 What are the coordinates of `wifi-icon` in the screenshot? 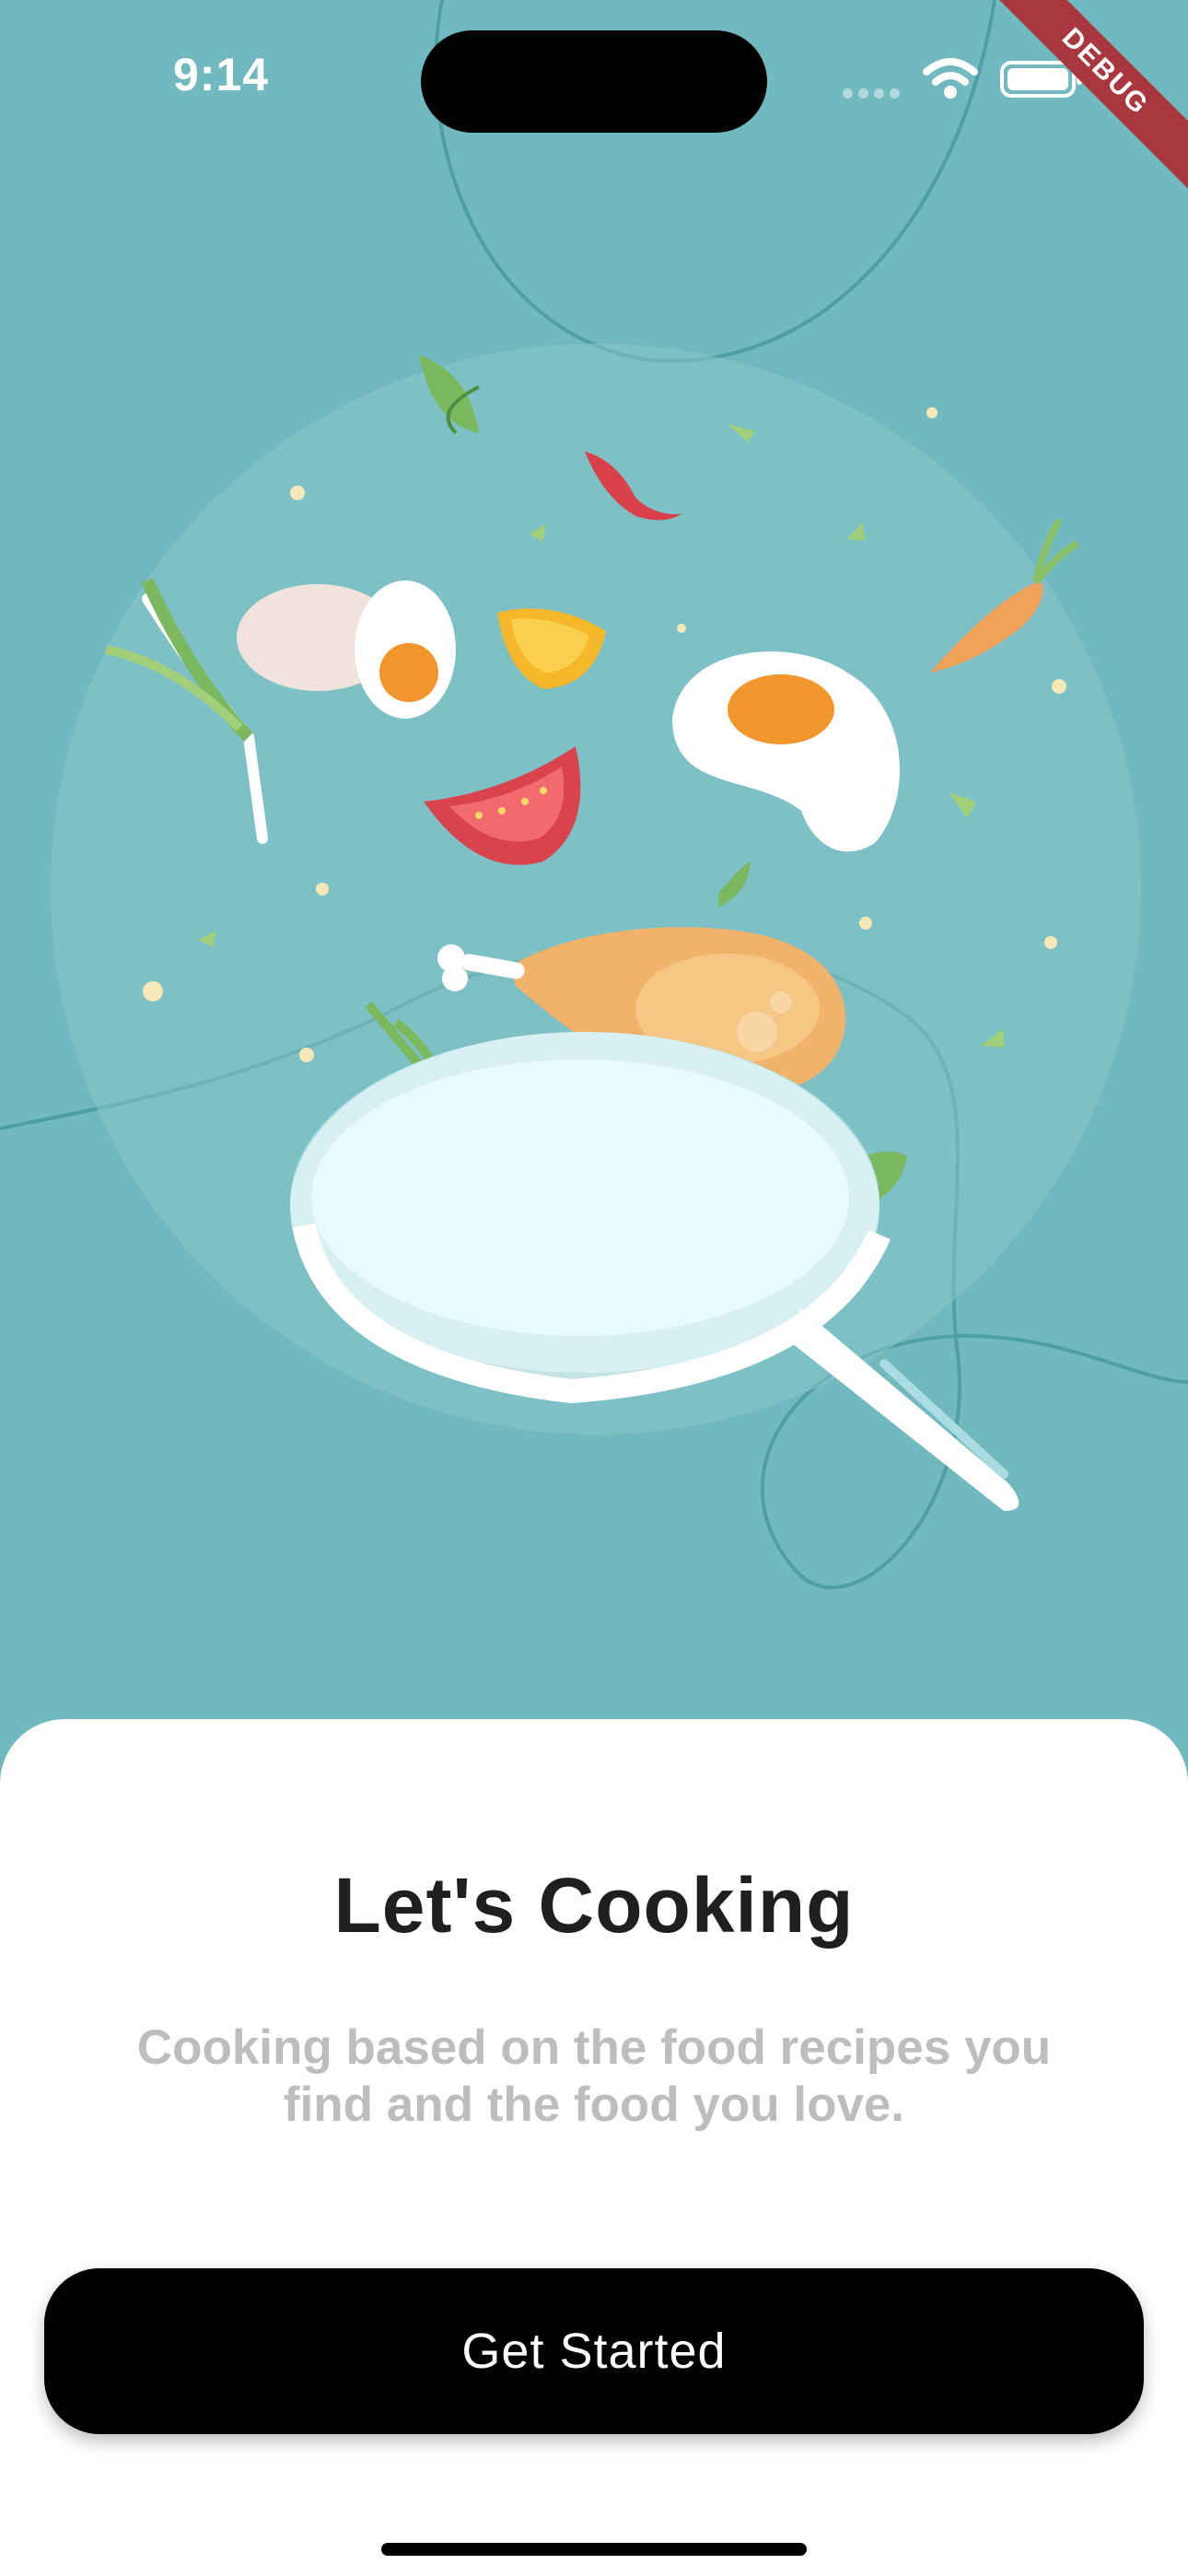 It's located at (951, 78).